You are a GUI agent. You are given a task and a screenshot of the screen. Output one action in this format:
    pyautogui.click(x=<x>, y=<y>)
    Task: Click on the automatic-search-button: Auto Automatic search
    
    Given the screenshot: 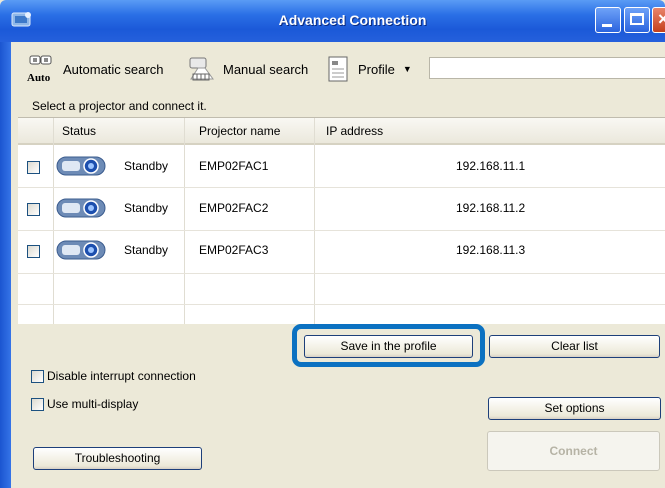 What is the action you would take?
    pyautogui.click(x=95, y=69)
    